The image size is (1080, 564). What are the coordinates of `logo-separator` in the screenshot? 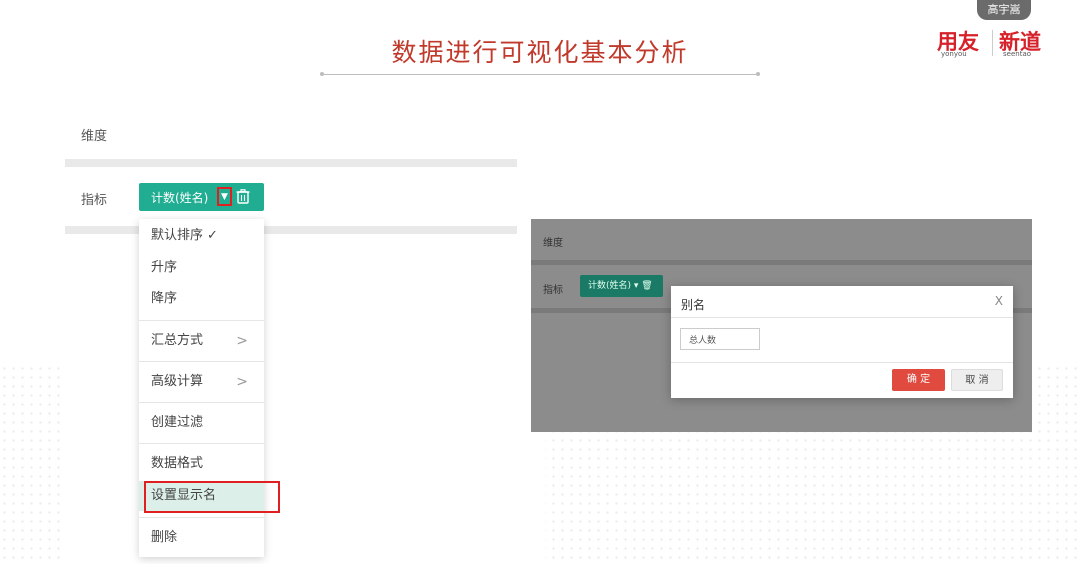 It's located at (992, 43).